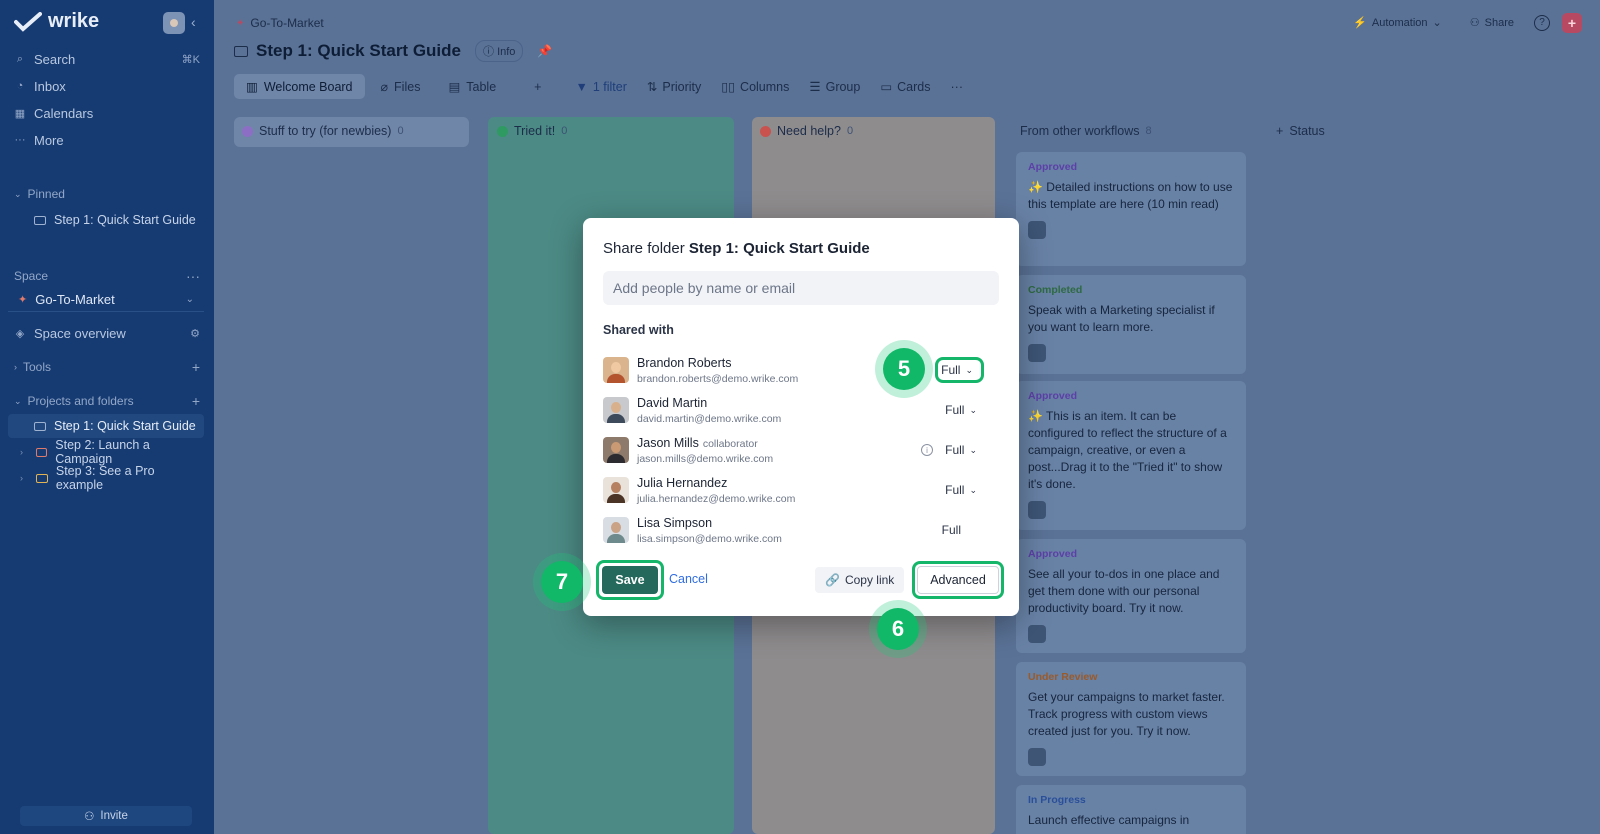 This screenshot has width=1600, height=834. What do you see at coordinates (107, 140) in the screenshot?
I see `nav-more: ··· More` at bounding box center [107, 140].